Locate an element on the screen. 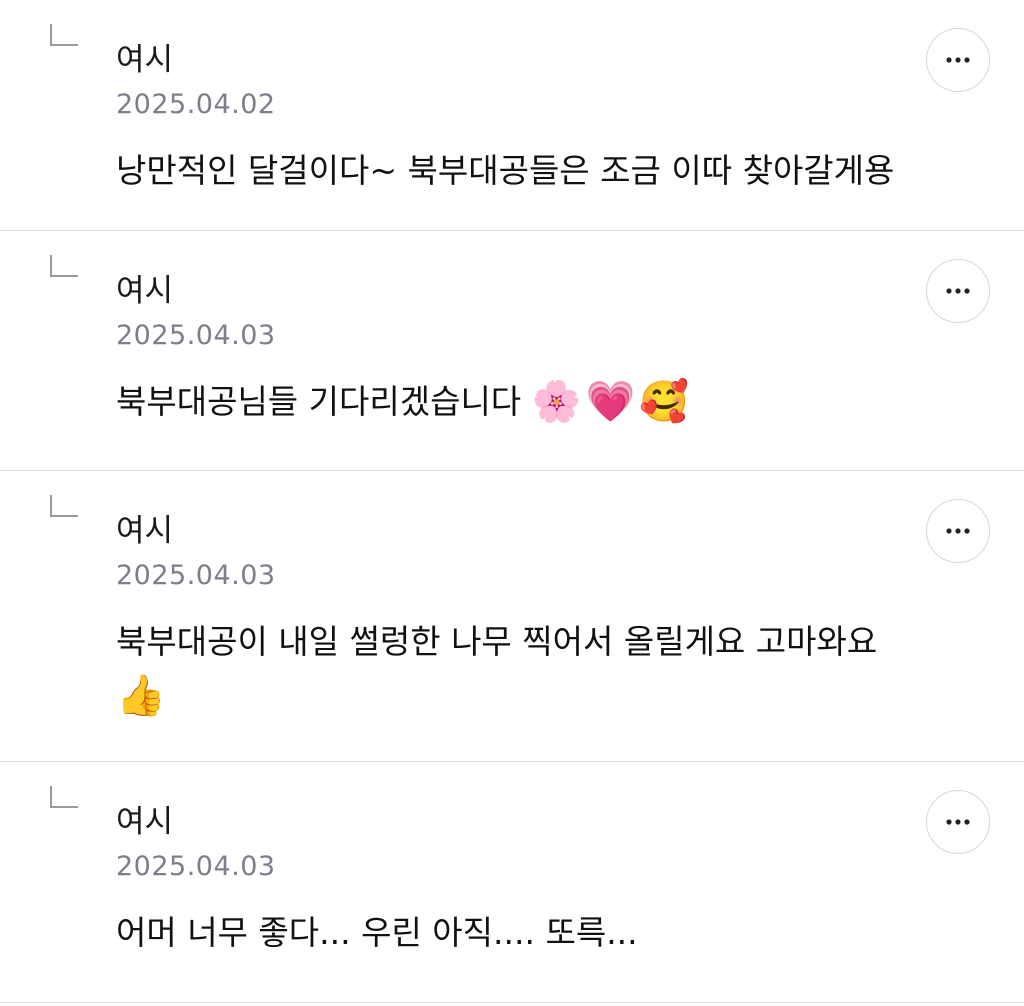 The width and height of the screenshot is (1024, 1006). comment-text-content: 북부대공님들 기다리겠습니다 is located at coordinates (319, 401).